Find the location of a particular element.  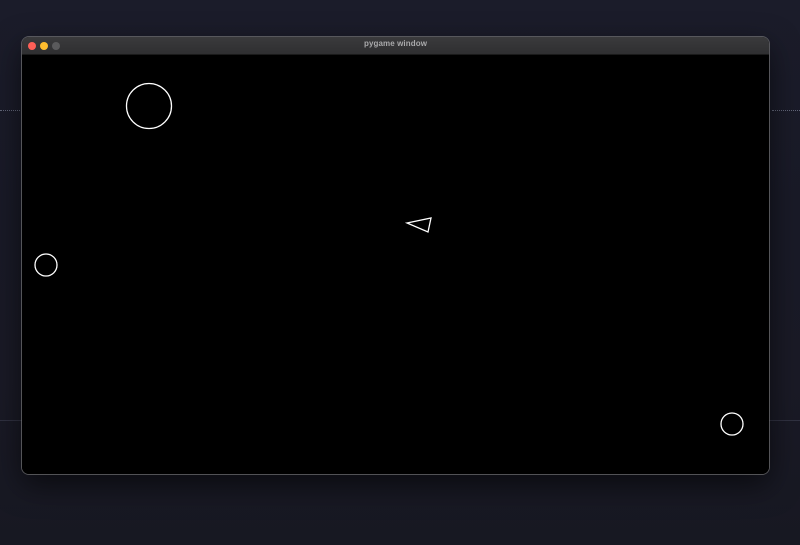

window-titlebar: pygame window is located at coordinates (395, 46).